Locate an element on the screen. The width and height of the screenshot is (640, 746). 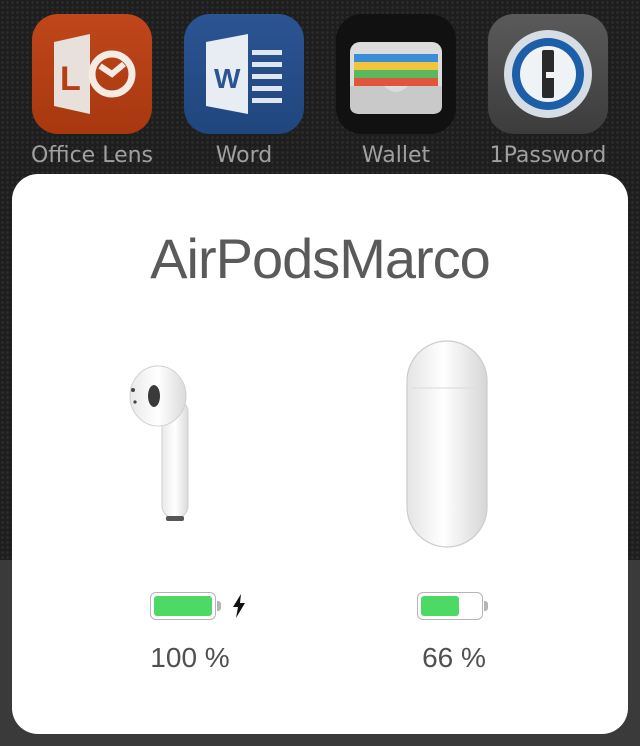
word-app-icon: W is located at coordinates (244, 74).